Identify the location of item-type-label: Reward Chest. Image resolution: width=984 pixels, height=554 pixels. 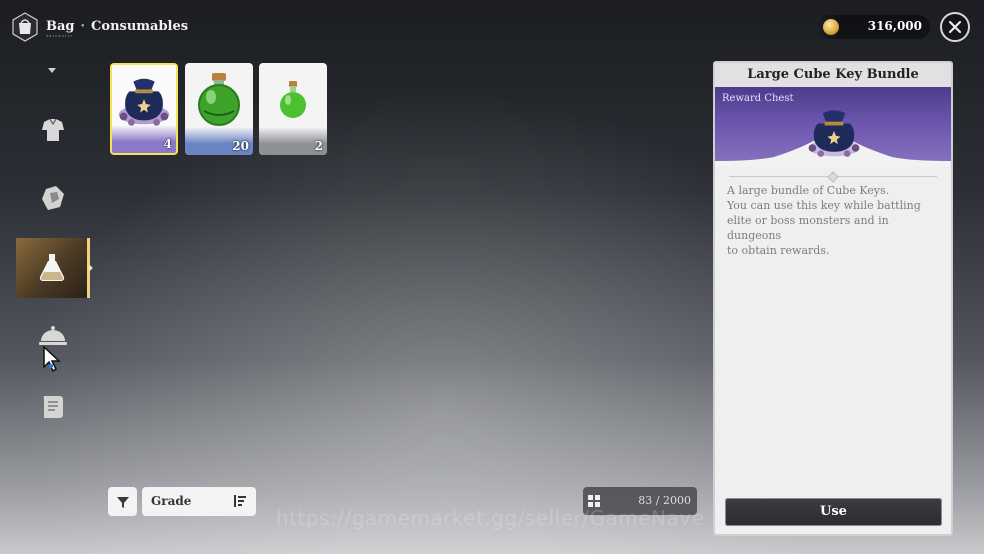
(758, 98).